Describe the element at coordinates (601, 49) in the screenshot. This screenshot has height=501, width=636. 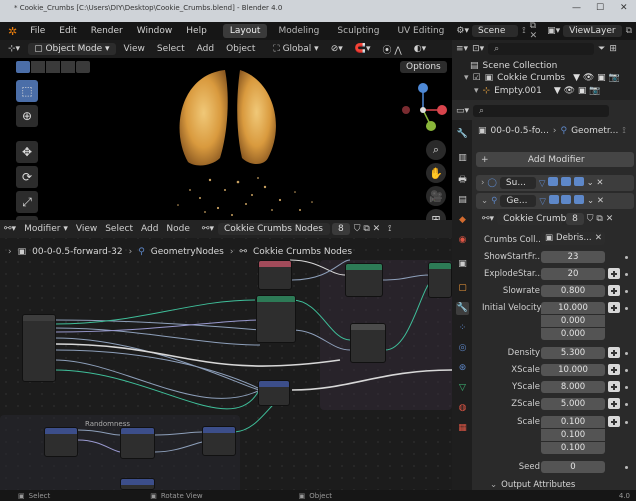
I see `filter-icon: ⏷` at that location.